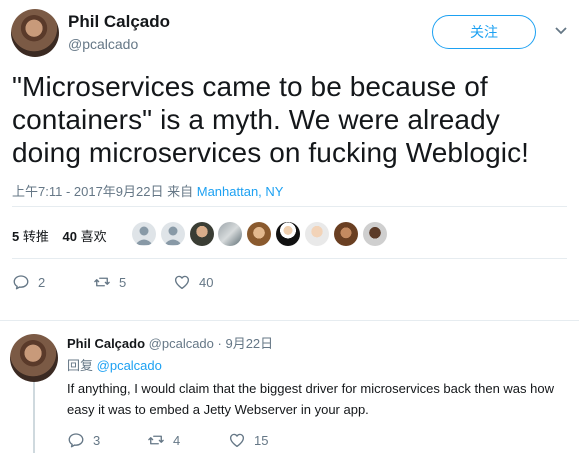  I want to click on reply-to-line: 回复 @pcalcado, so click(114, 364).